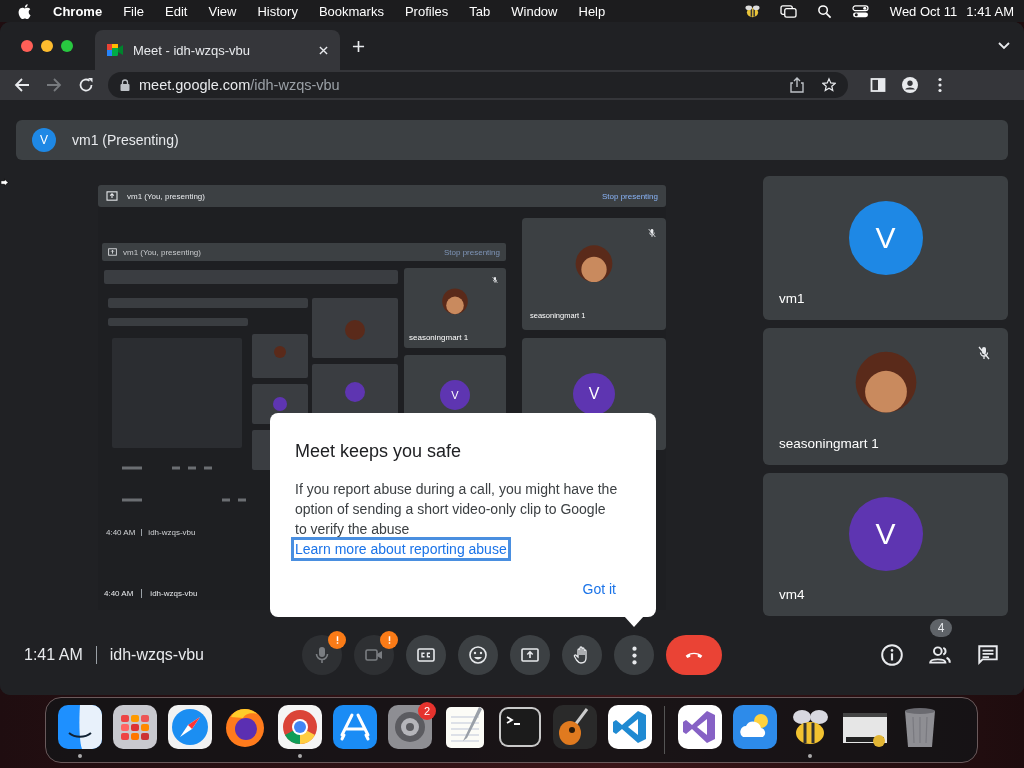 This screenshot has height=768, width=1024. I want to click on captions-icon, so click(426, 655).